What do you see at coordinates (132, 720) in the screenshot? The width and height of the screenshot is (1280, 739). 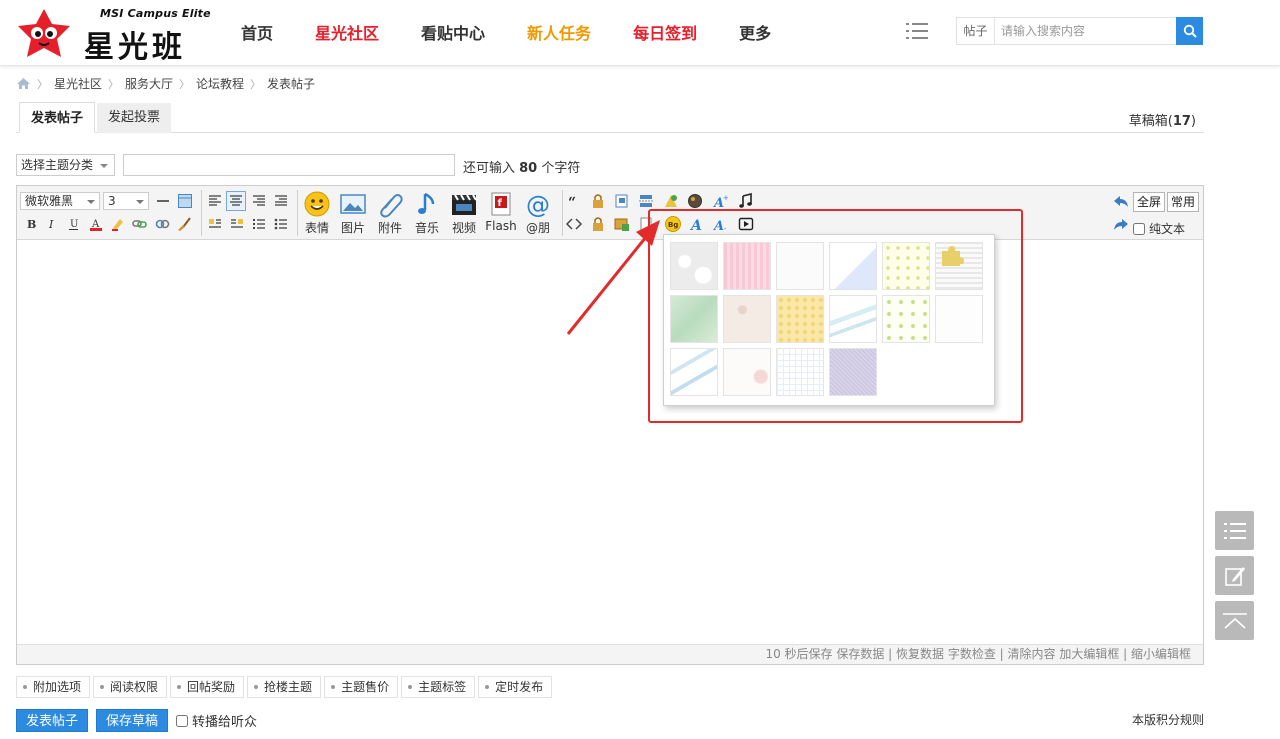 I see `save-draft-button: 保存草稿` at bounding box center [132, 720].